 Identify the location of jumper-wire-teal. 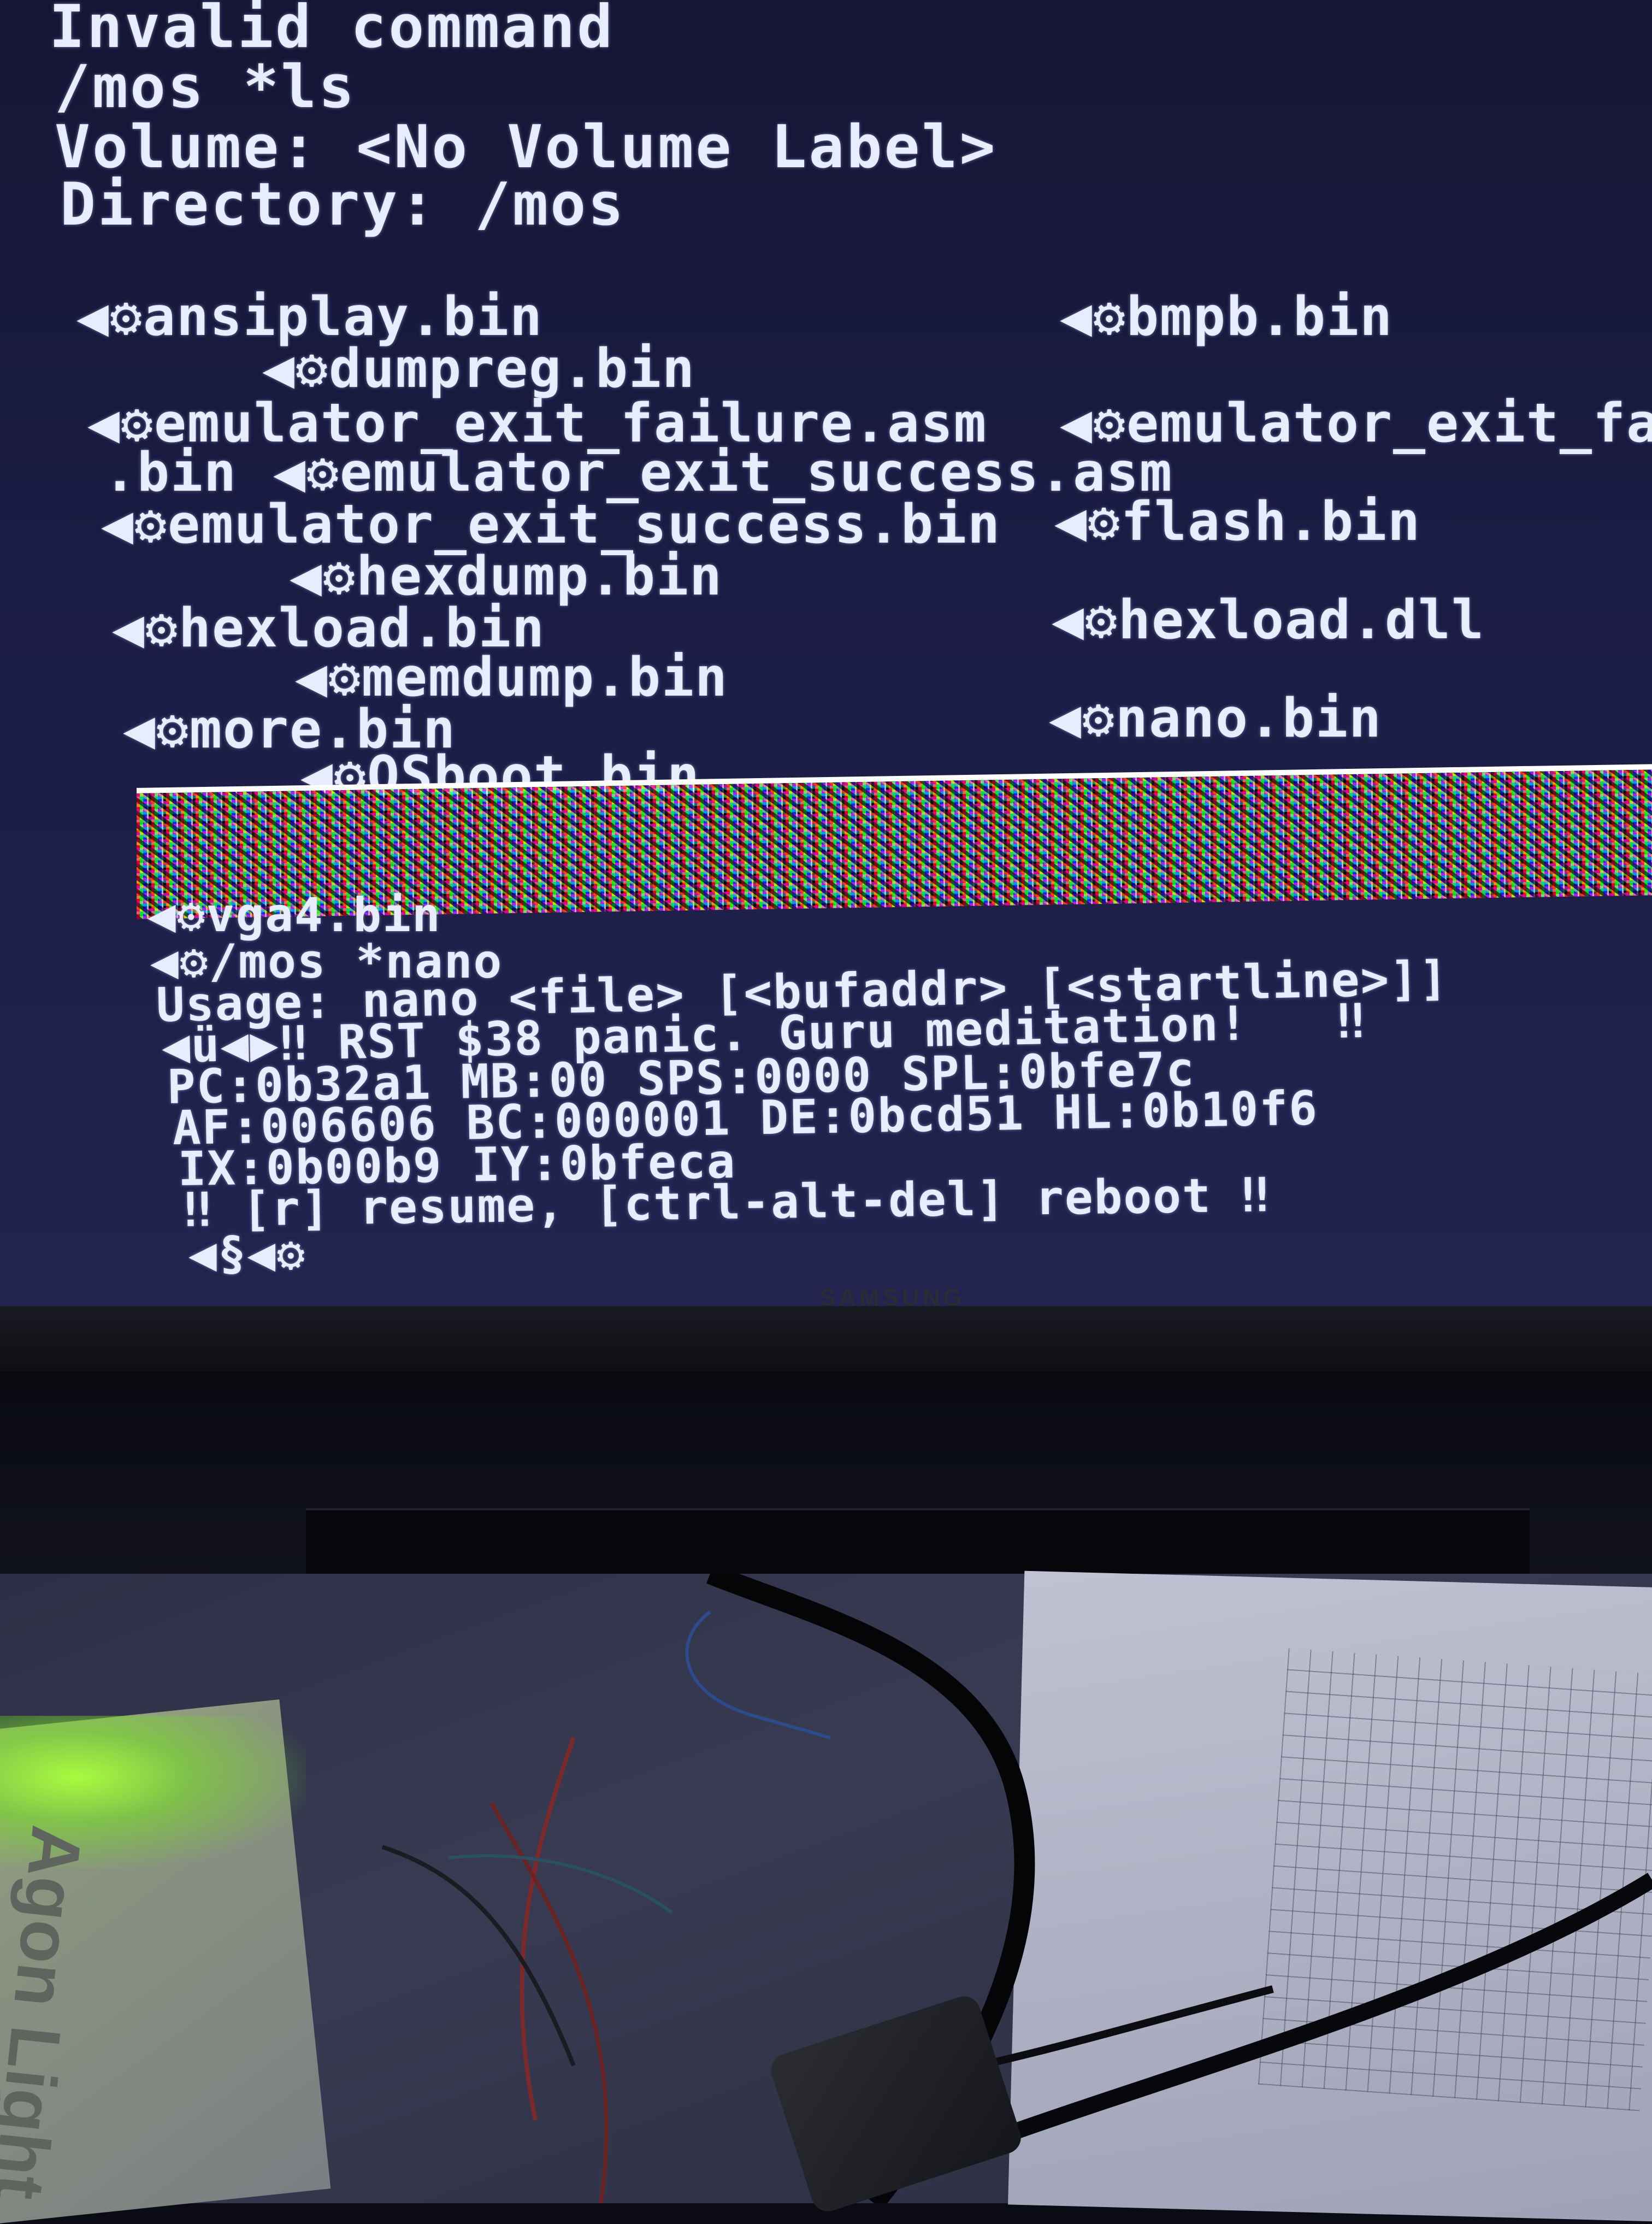
(560, 1884).